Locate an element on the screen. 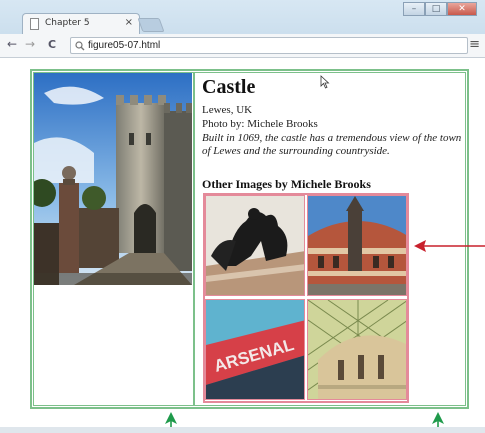 The width and height of the screenshot is (485, 433). gallery-heading: Other Images by Michele Brooks is located at coordinates (286, 184).